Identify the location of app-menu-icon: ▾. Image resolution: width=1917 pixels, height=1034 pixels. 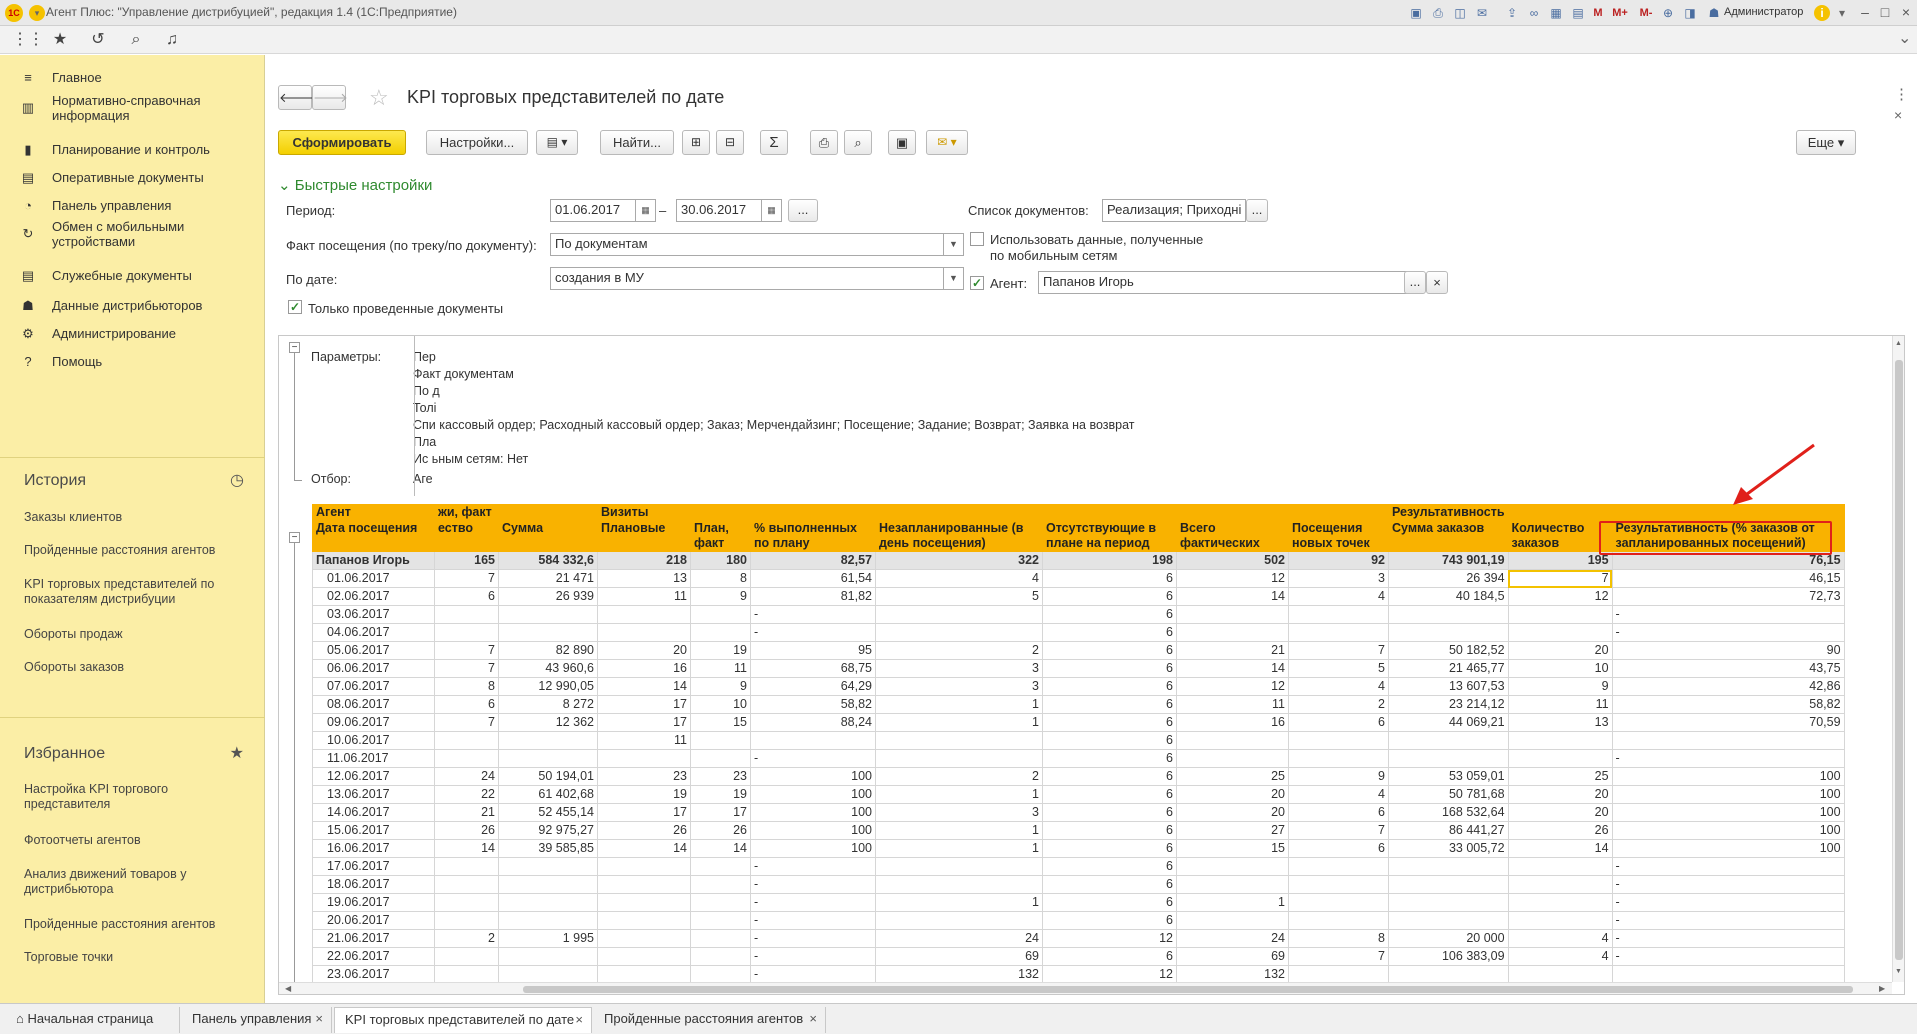
(37, 13).